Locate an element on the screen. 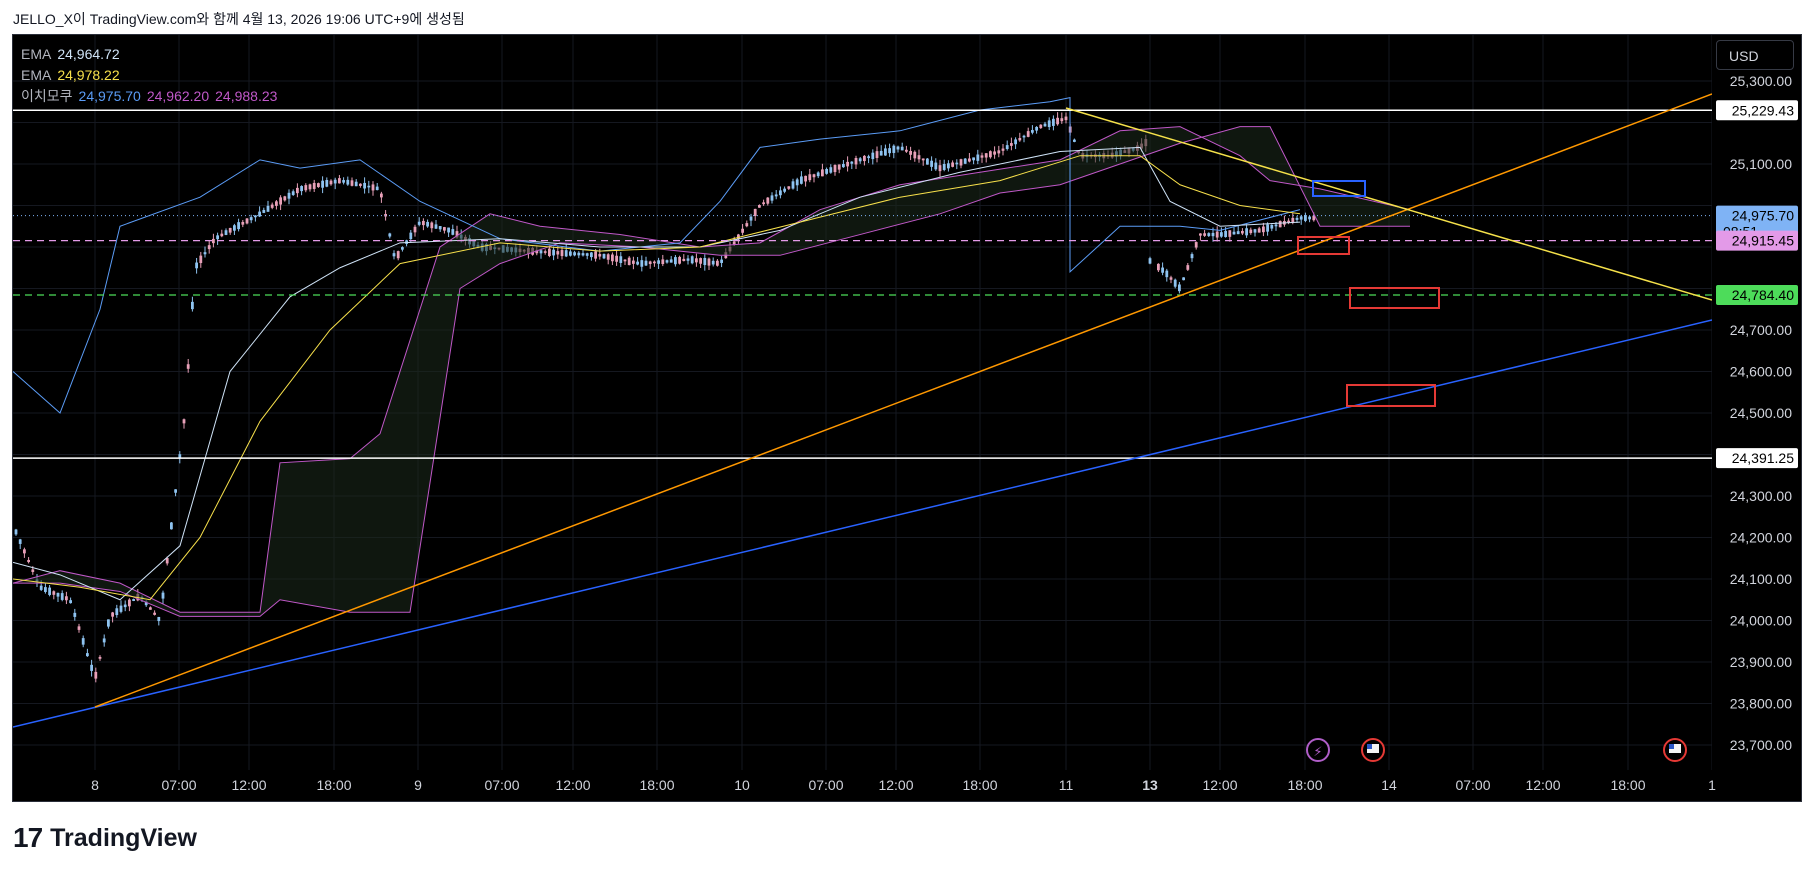 The width and height of the screenshot is (1815, 877). tradingview-logo-icon: 17 is located at coordinates (28, 837).